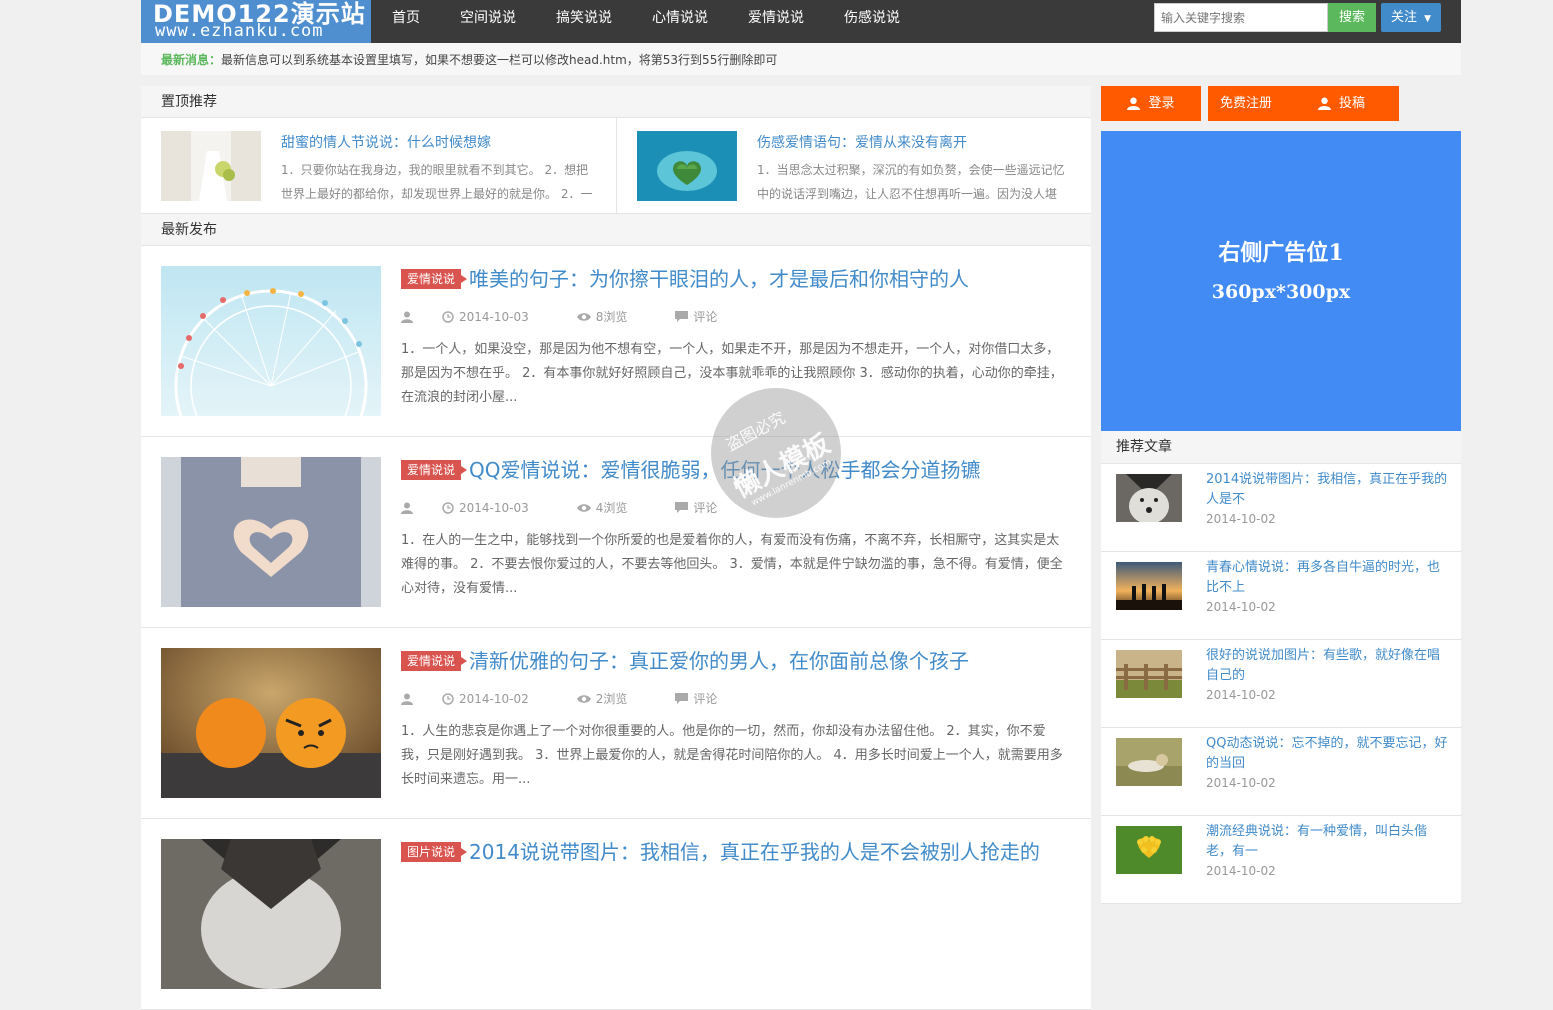 Image resolution: width=1553 pixels, height=1010 pixels. What do you see at coordinates (1328, 666) in the screenshot?
I see `recommended-item-title: 很好的说说加图片：有些歌，就好像在唱自己的` at bounding box center [1328, 666].